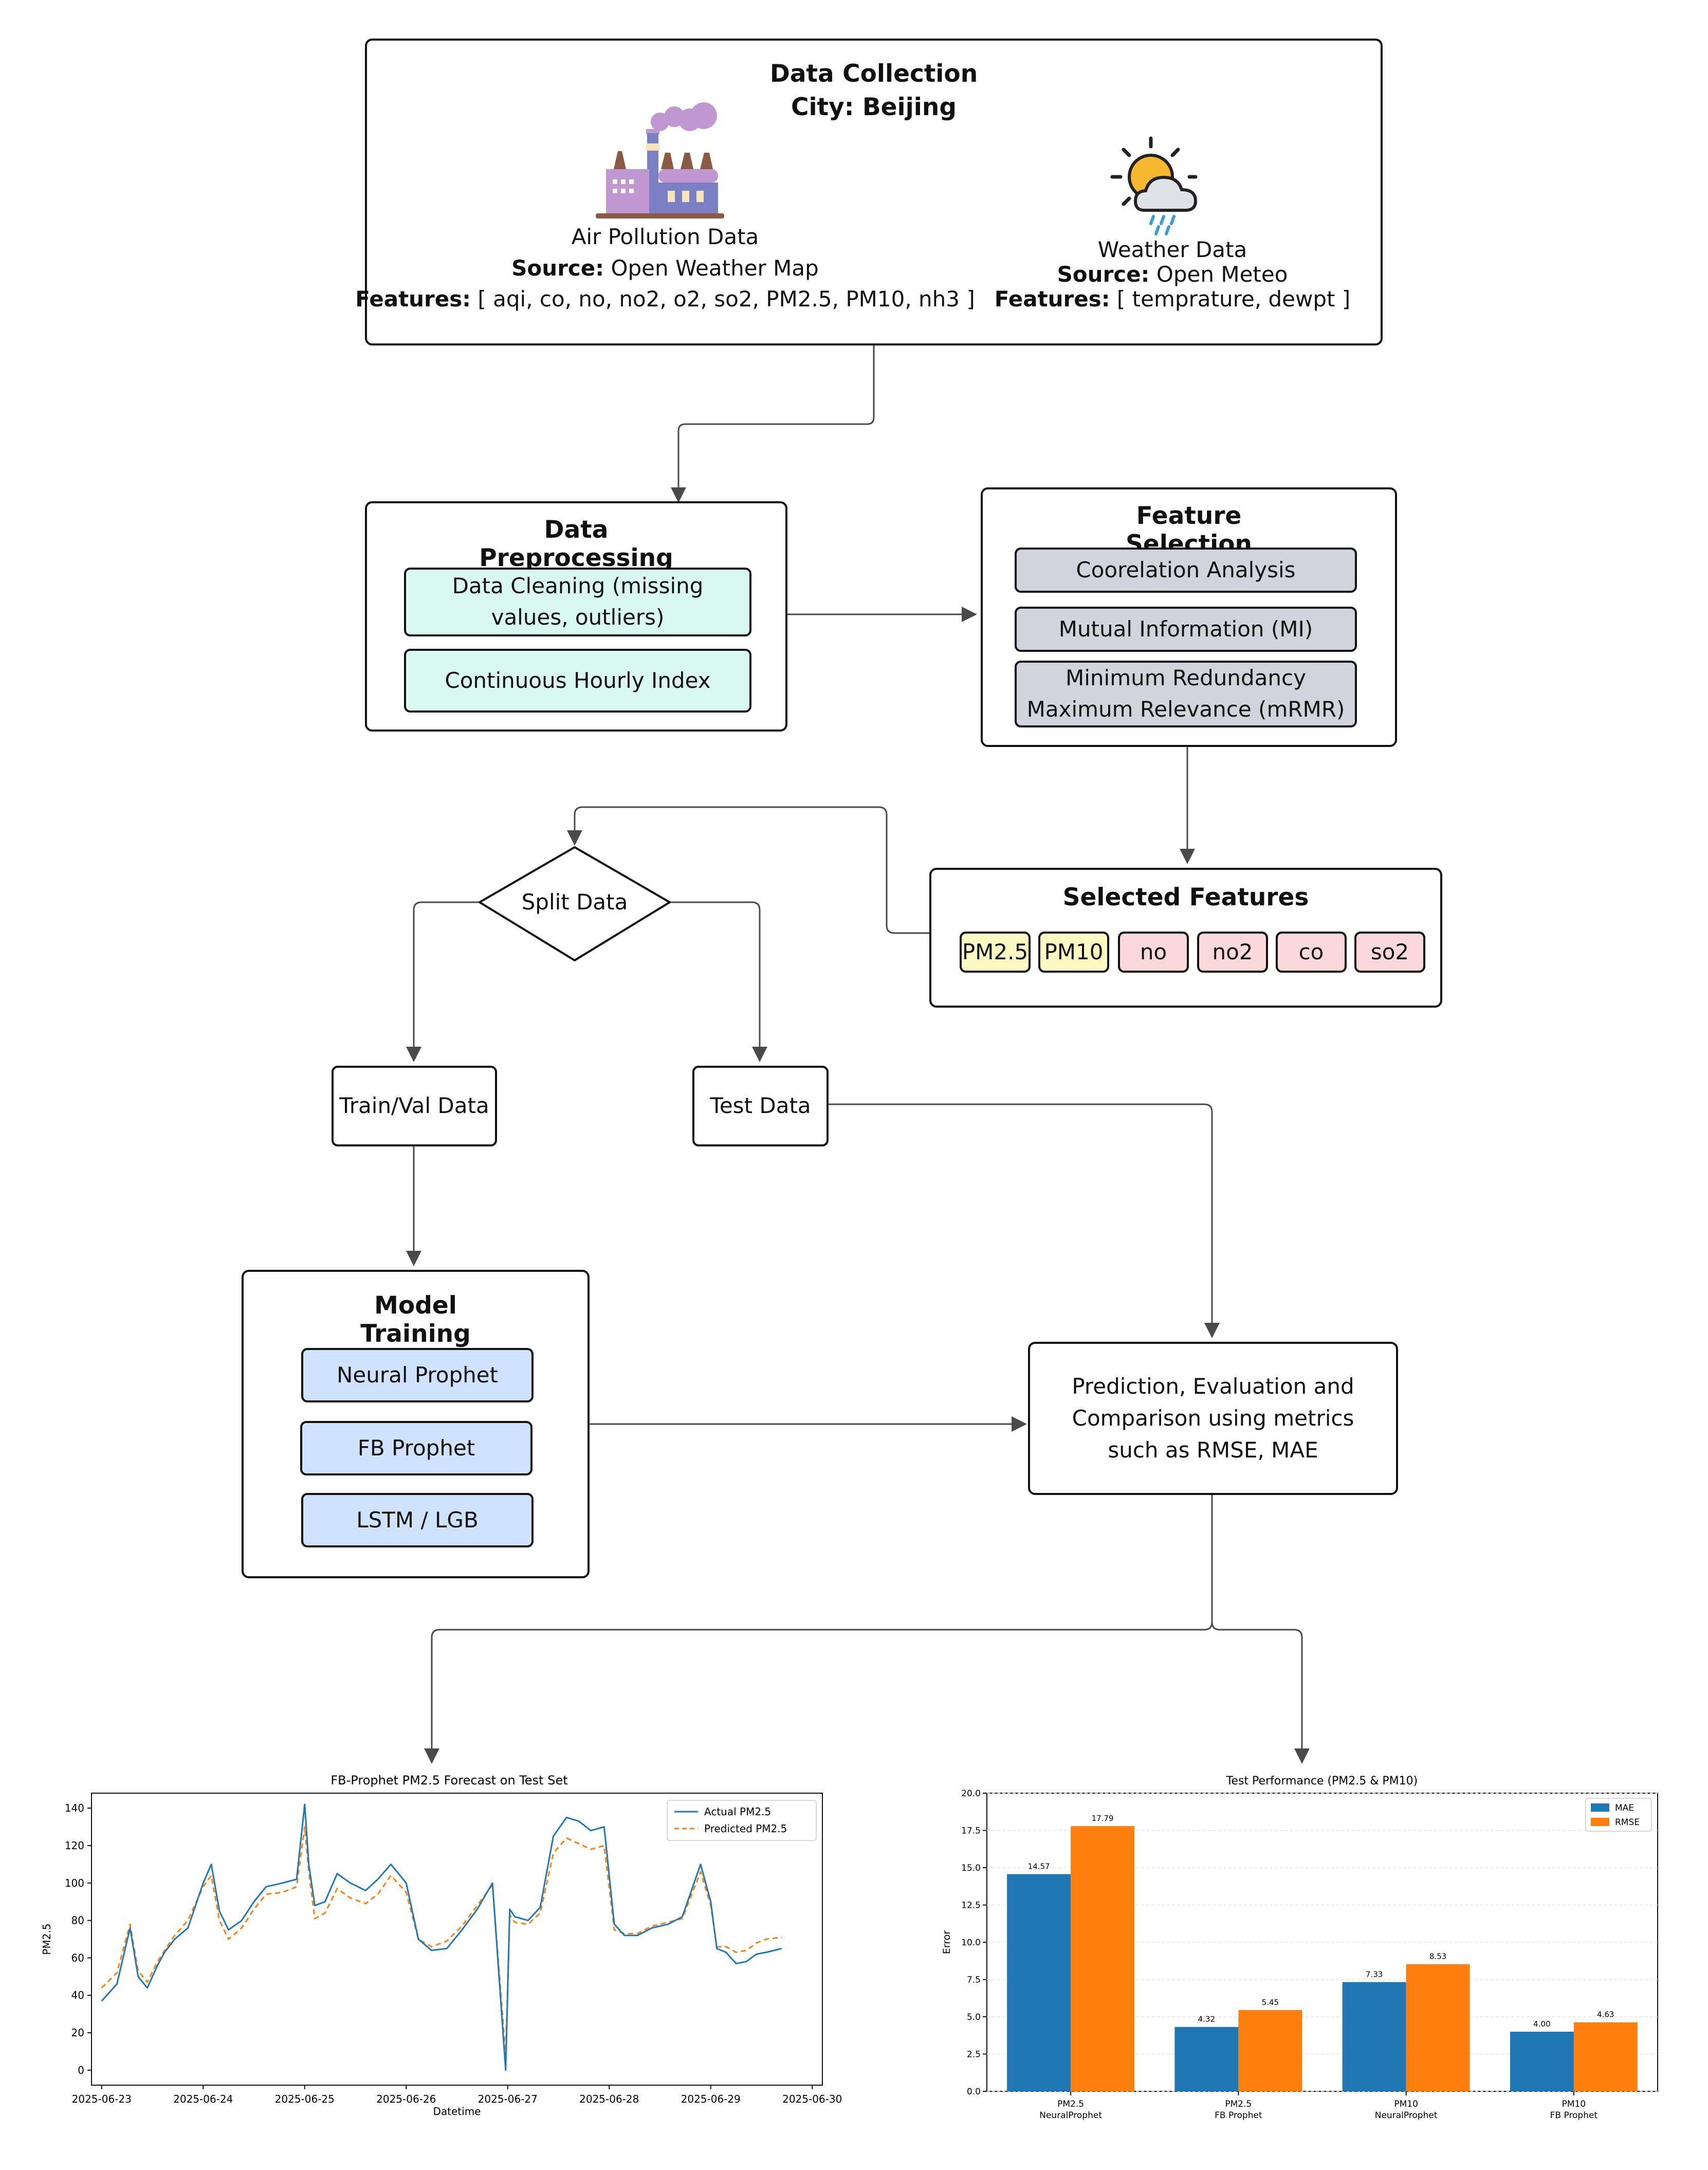  What do you see at coordinates (971, 1831) in the screenshot?
I see `bar-chart-y-tick-label: 17.5` at bounding box center [971, 1831].